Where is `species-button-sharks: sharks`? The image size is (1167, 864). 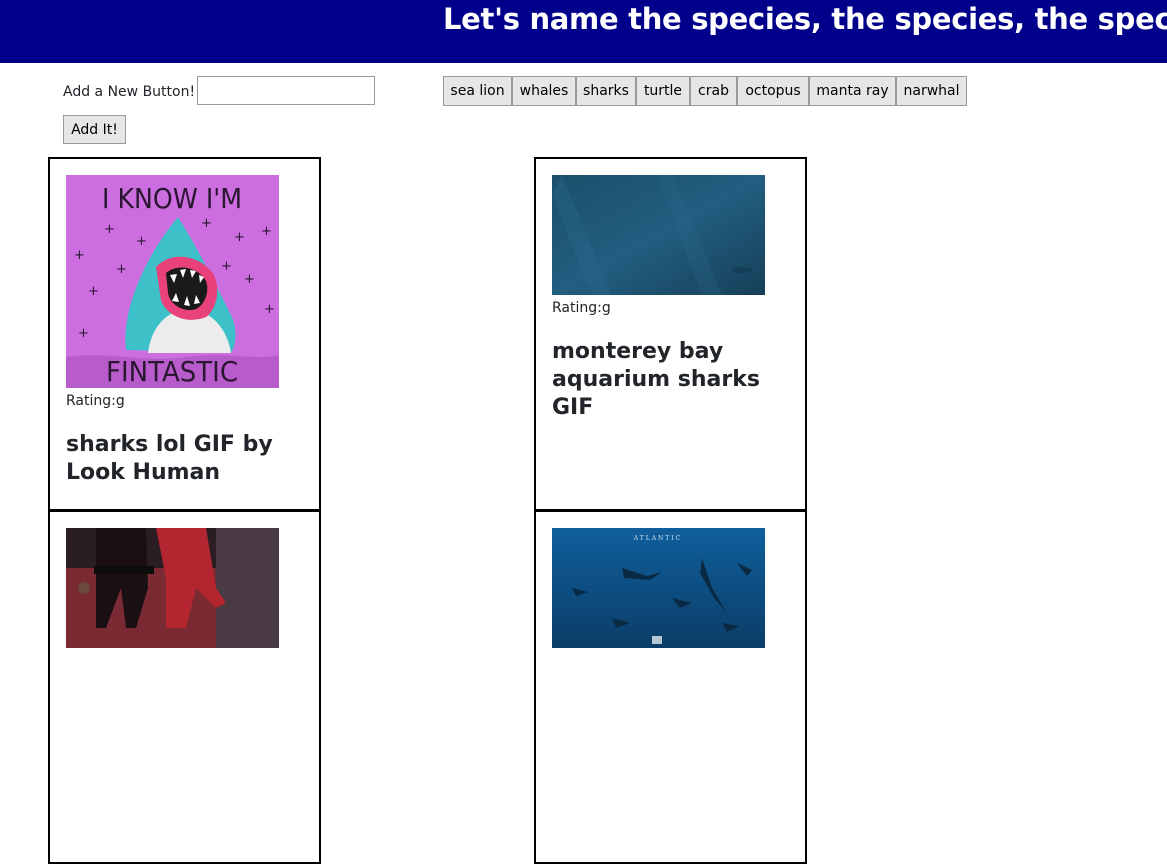 species-button-sharks: sharks is located at coordinates (606, 91).